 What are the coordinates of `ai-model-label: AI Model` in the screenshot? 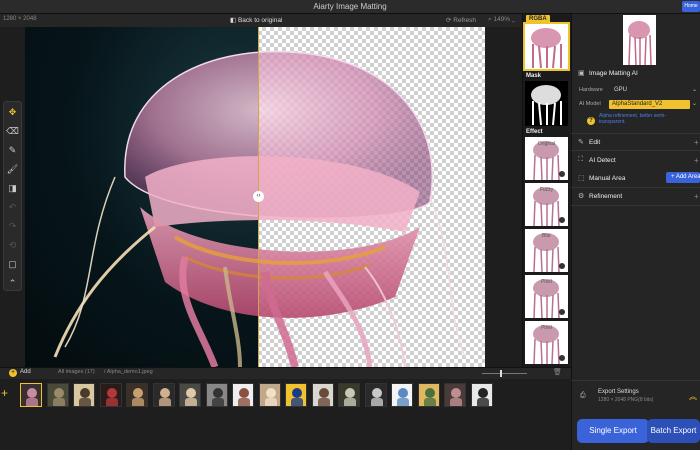 It's located at (590, 104).